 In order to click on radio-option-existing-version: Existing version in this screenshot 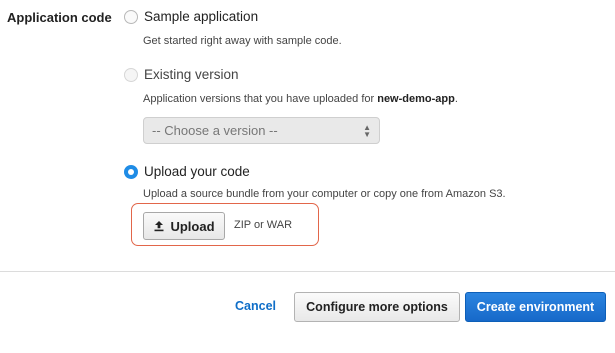, I will do `click(181, 74)`.